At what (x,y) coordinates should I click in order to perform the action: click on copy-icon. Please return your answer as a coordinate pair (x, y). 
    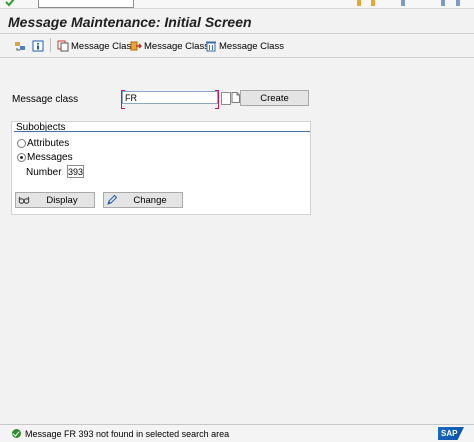
    Looking at the image, I should click on (63, 46).